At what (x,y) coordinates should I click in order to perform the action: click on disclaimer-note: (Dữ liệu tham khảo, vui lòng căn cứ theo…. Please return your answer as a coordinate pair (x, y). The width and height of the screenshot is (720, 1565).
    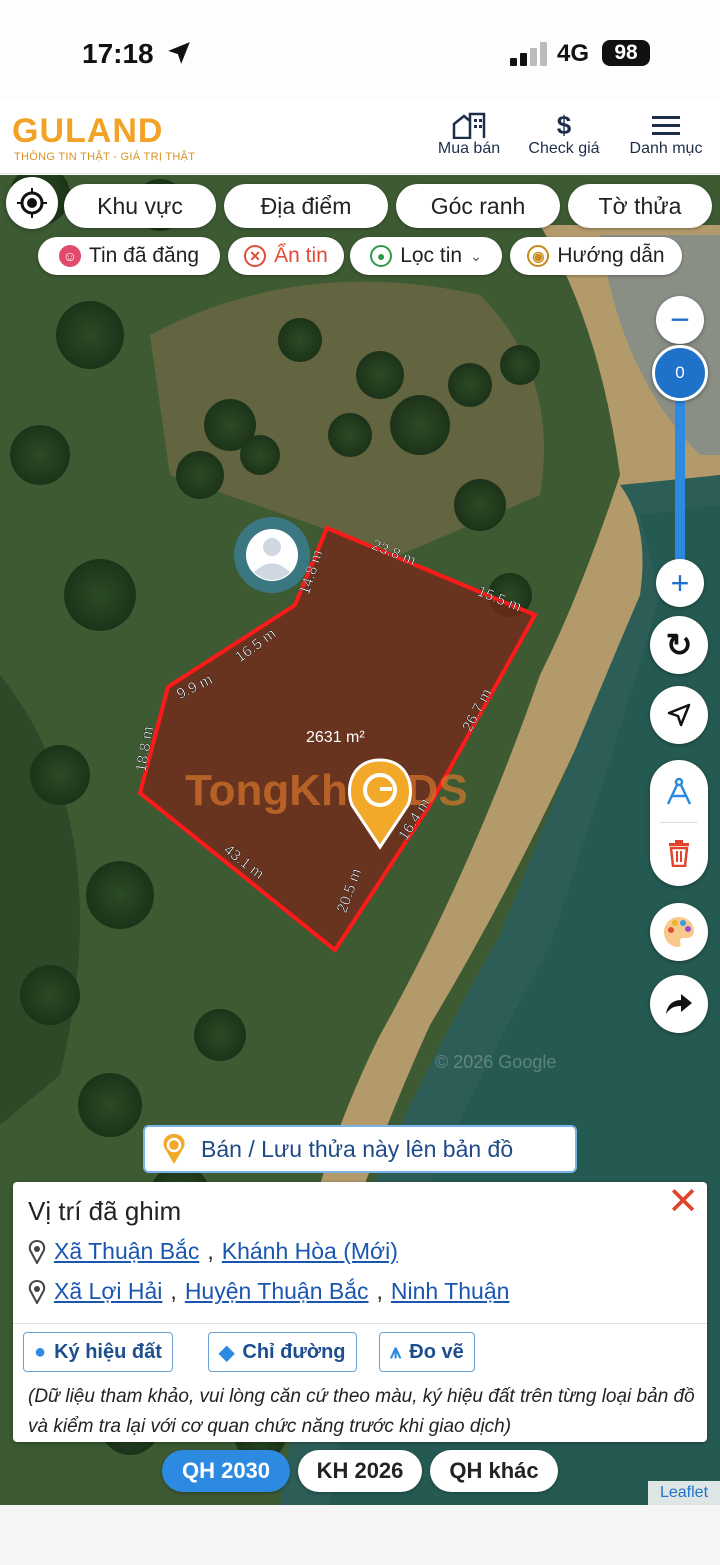
    Looking at the image, I should click on (361, 1411).